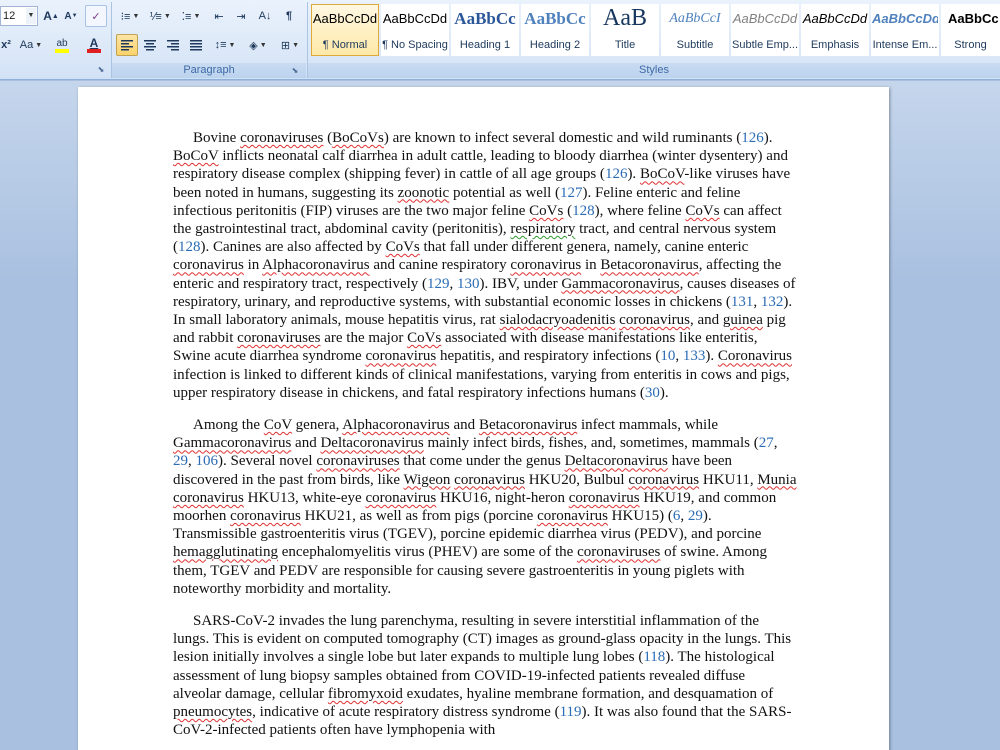 The image size is (1000, 750). What do you see at coordinates (755, 356) in the screenshot?
I see `spelling-flagged-word: Coronavirus` at bounding box center [755, 356].